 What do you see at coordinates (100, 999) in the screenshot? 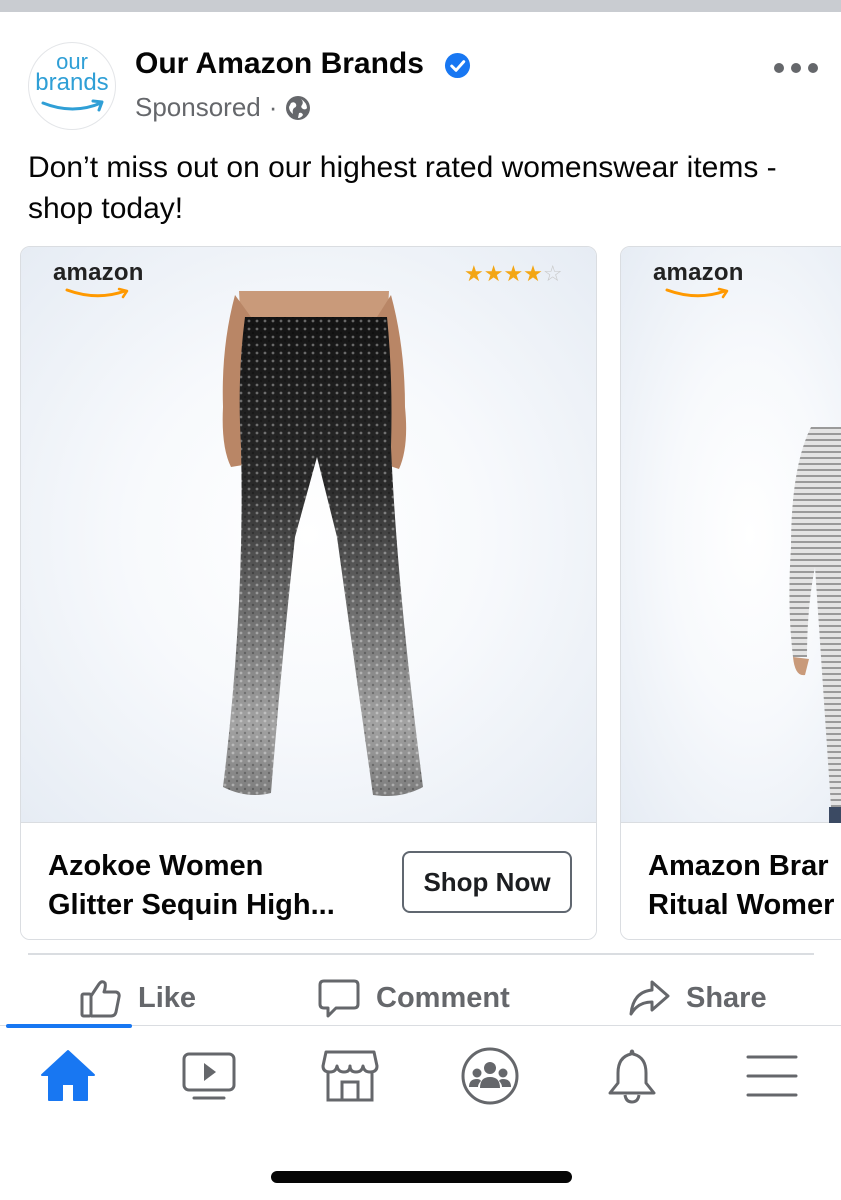
I see `thumbs-up-icon` at bounding box center [100, 999].